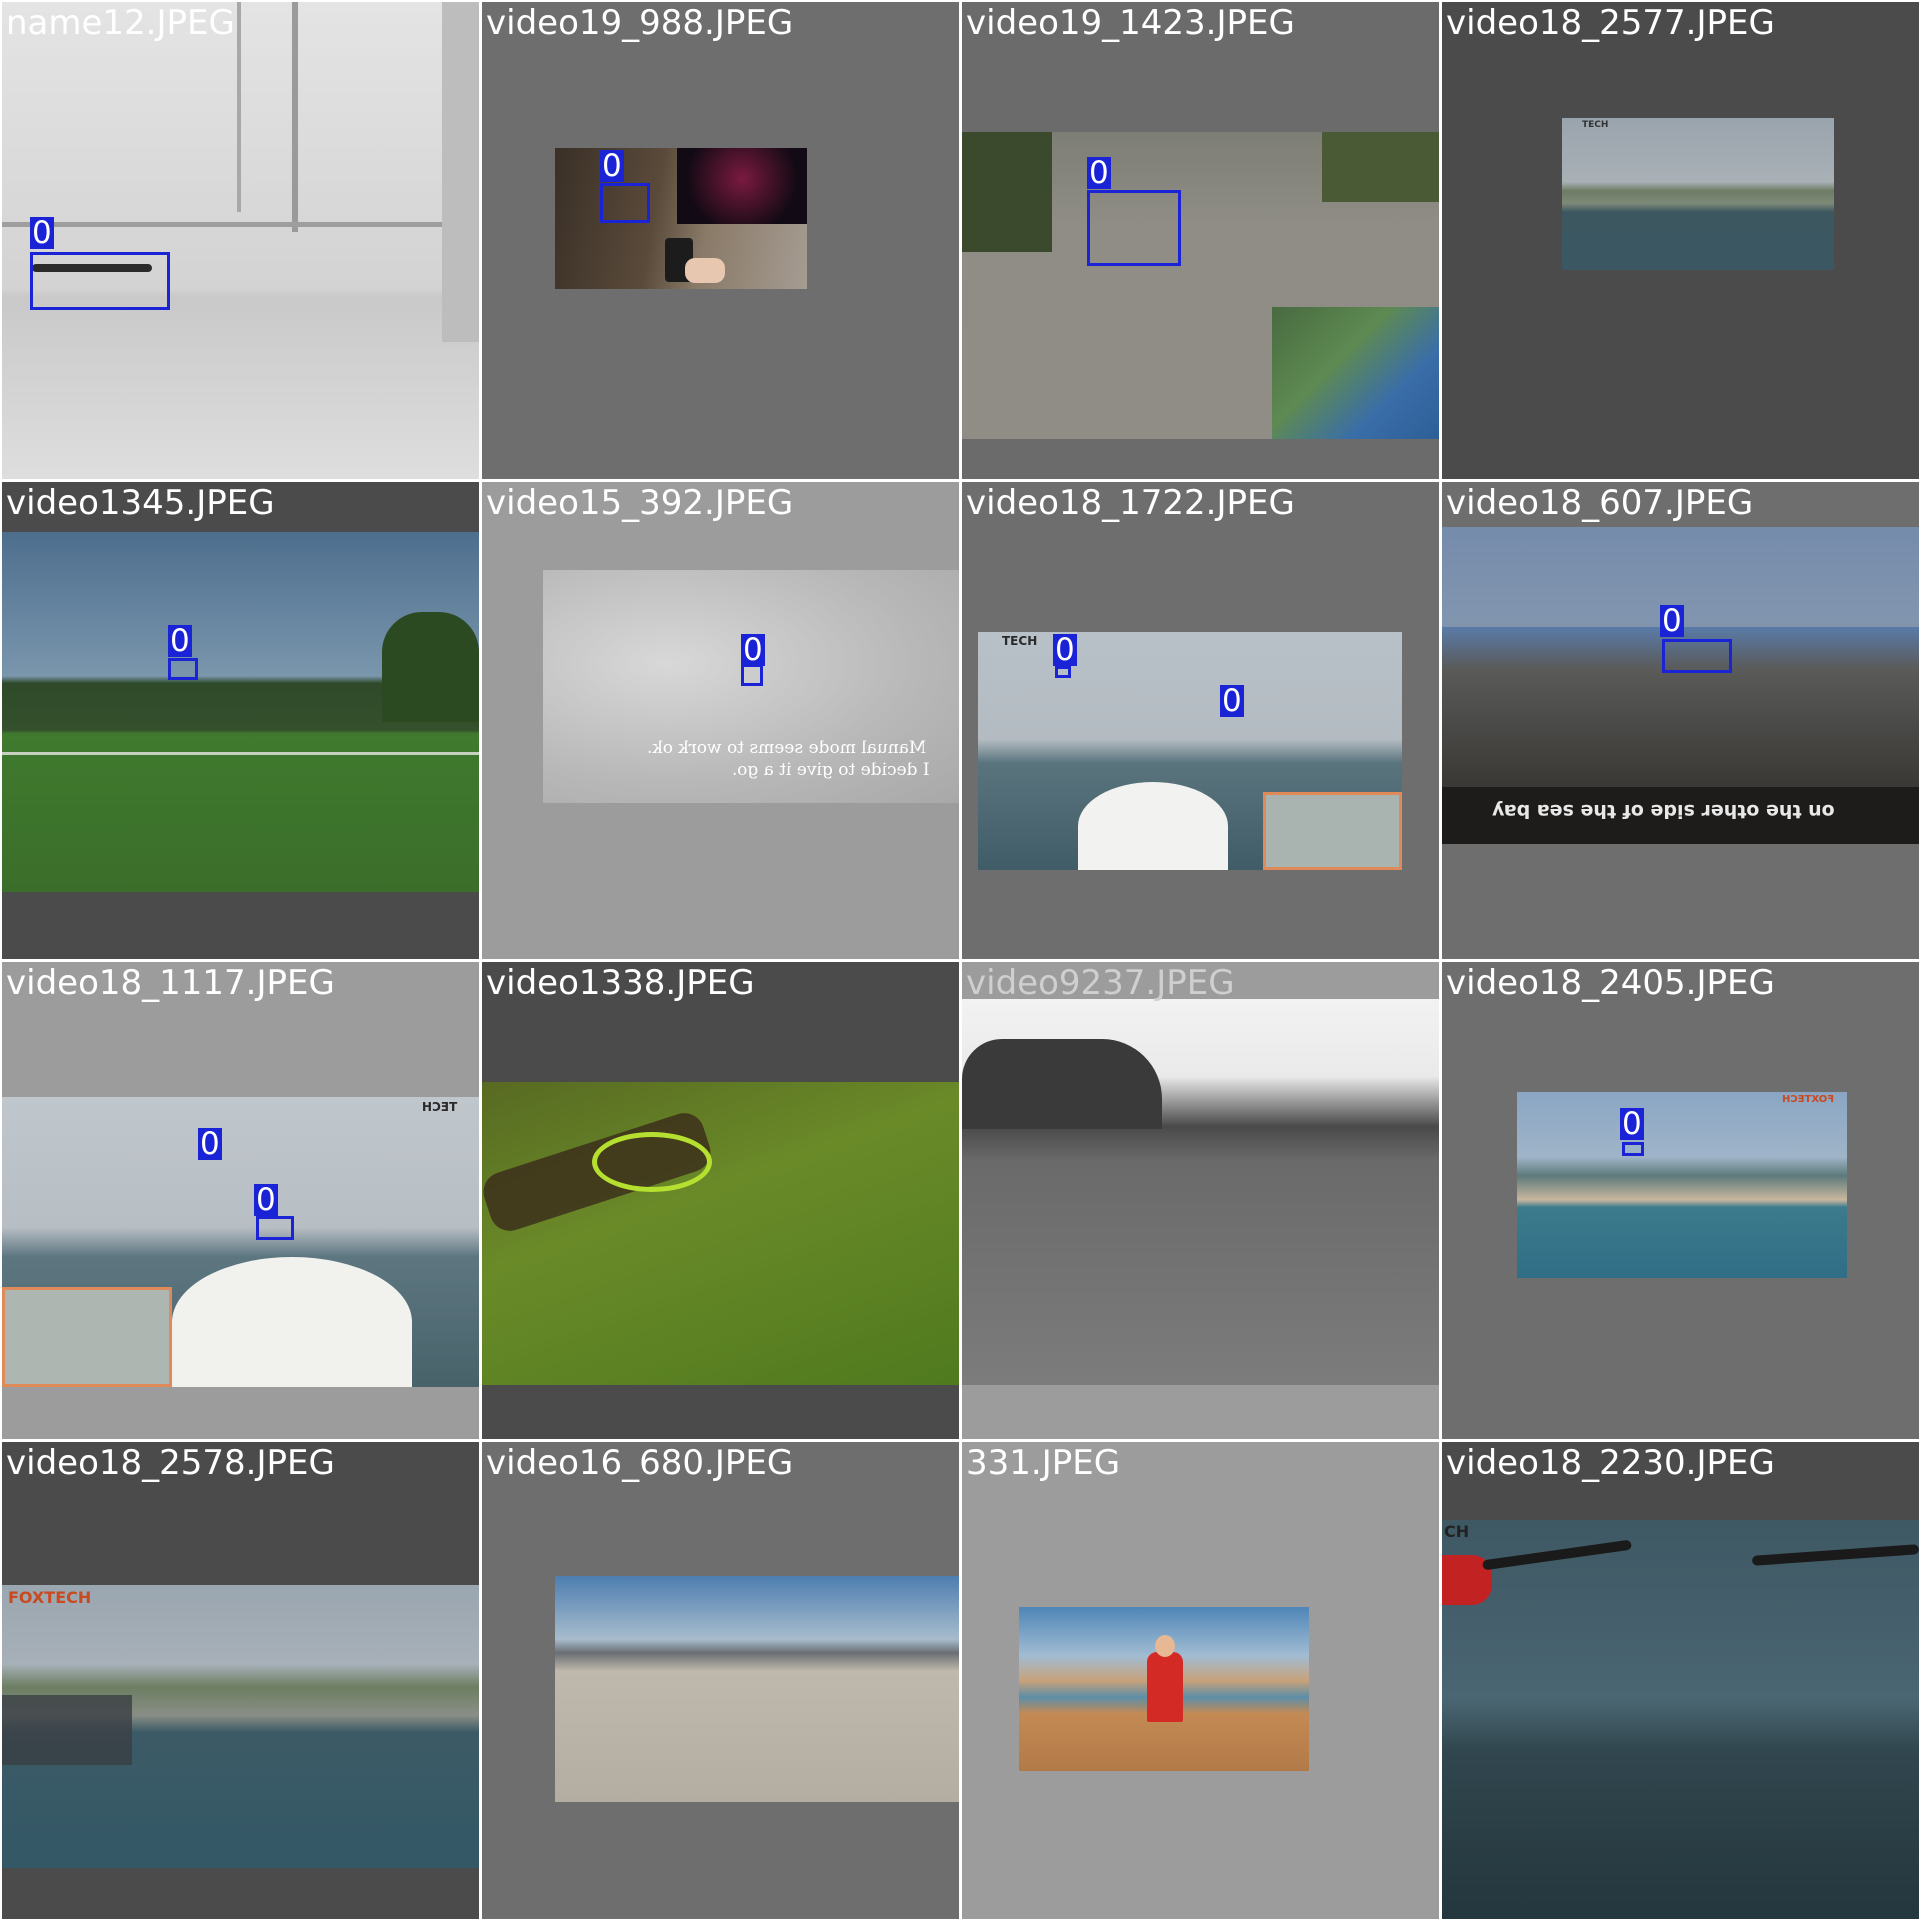 The width and height of the screenshot is (1920, 1920). I want to click on image-tile: video1345.JPEG 0, so click(240, 720).